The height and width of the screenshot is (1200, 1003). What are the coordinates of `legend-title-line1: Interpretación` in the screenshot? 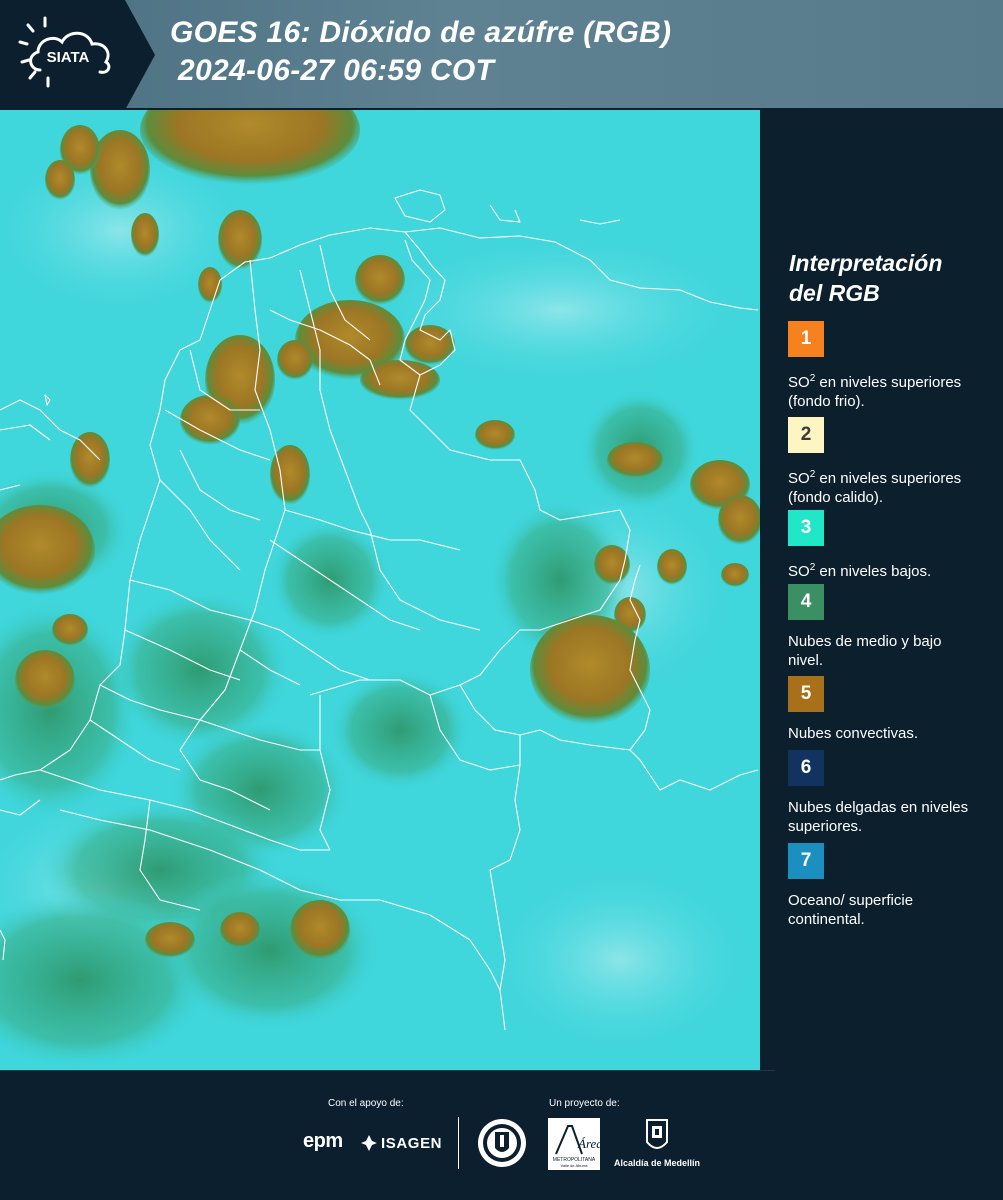 It's located at (866, 263).